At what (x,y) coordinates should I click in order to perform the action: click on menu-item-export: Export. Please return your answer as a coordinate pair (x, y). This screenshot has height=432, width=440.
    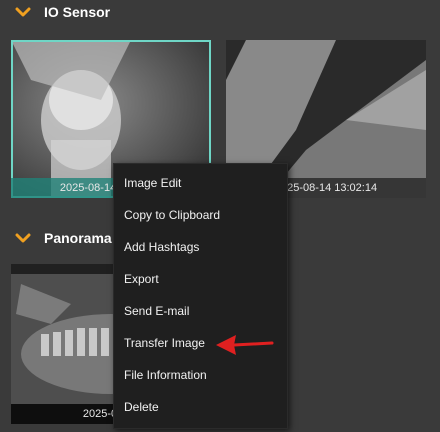
    Looking at the image, I should click on (200, 279).